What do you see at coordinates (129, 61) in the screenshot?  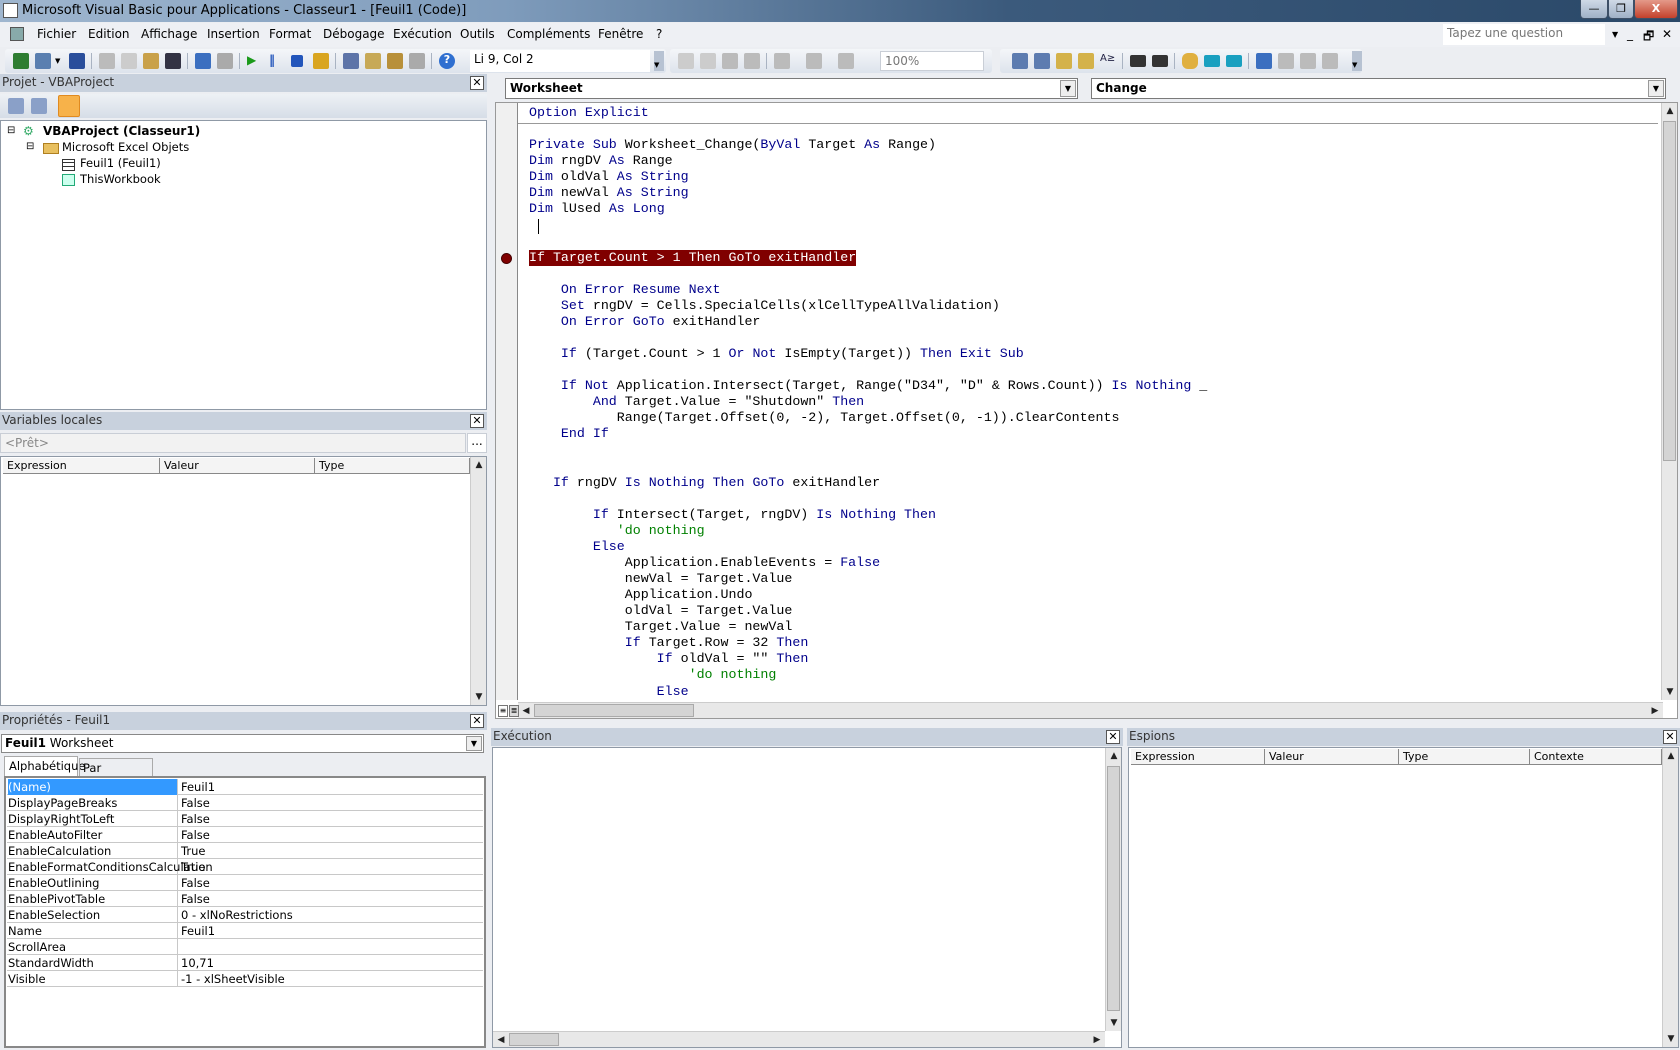 I see `copy-icon` at bounding box center [129, 61].